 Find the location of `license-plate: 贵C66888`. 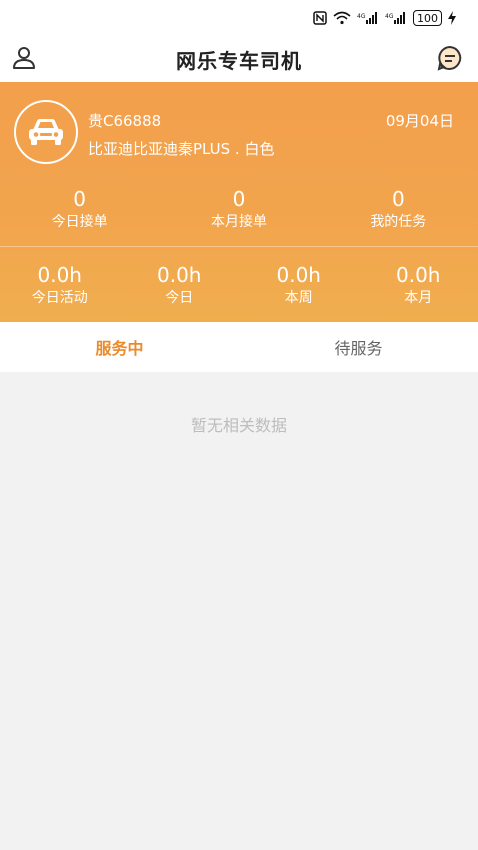

license-plate: 贵C66888 is located at coordinates (125, 121).